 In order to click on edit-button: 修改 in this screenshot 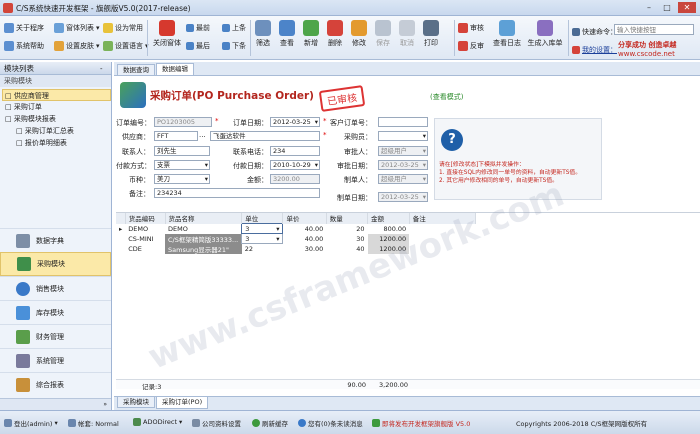, I will do `click(359, 34)`.